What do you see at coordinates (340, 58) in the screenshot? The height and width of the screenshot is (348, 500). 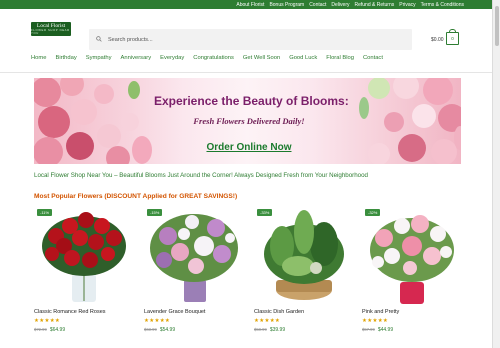 I see `nav-floral-blog: Floral Blog` at bounding box center [340, 58].